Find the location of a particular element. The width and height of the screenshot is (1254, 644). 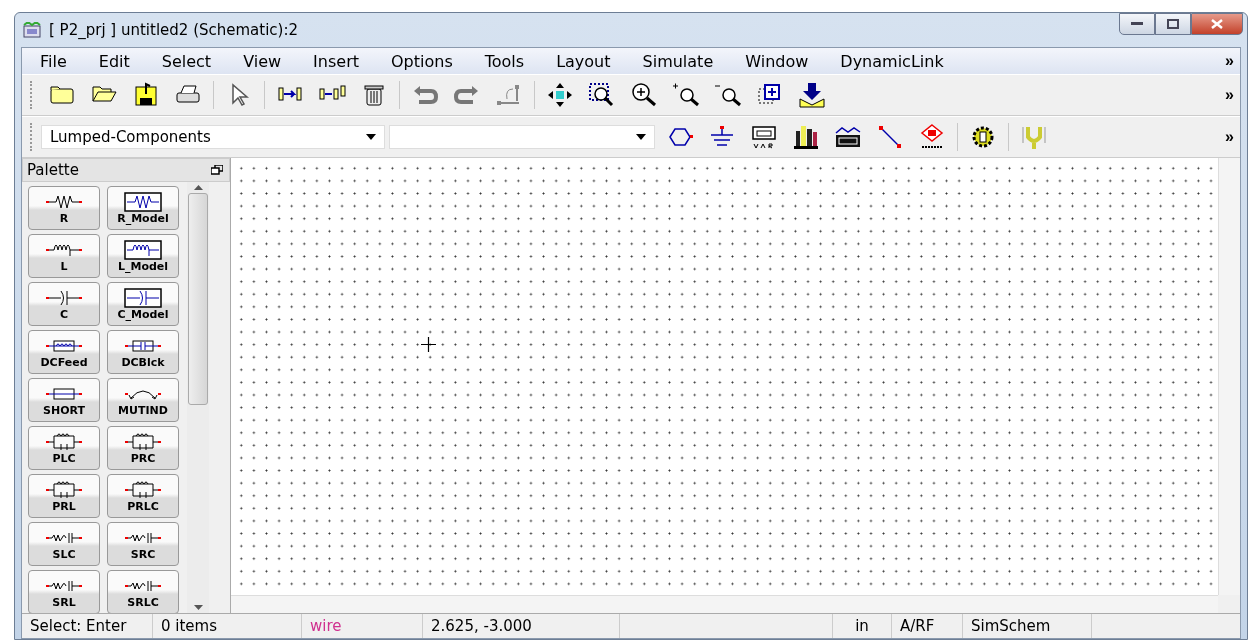

status-field: Select: Enter is located at coordinates (87, 626).